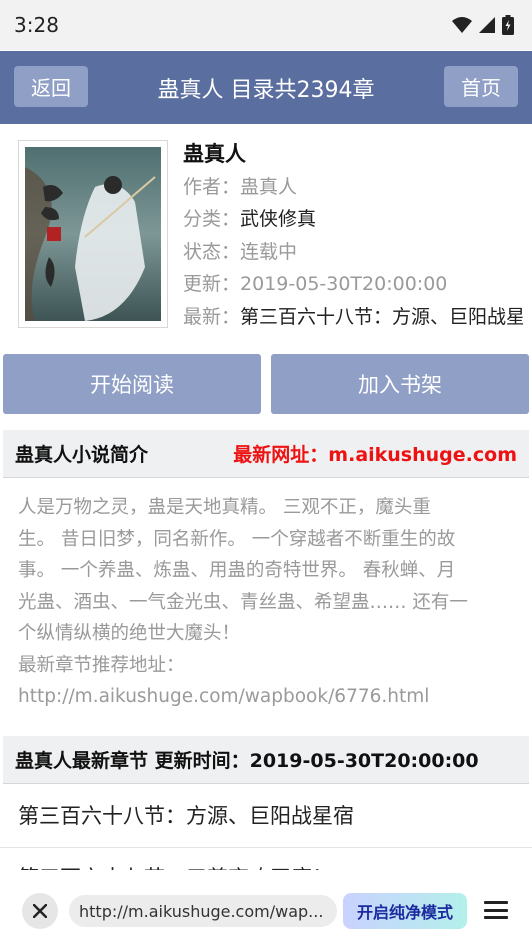 Image resolution: width=532 pixels, height=946 pixels. I want to click on category-label: 分类：, so click(212, 219).